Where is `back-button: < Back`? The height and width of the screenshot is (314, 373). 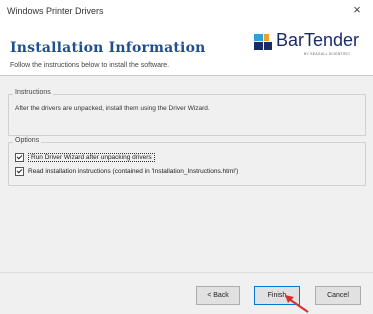
back-button: < Back is located at coordinates (218, 295).